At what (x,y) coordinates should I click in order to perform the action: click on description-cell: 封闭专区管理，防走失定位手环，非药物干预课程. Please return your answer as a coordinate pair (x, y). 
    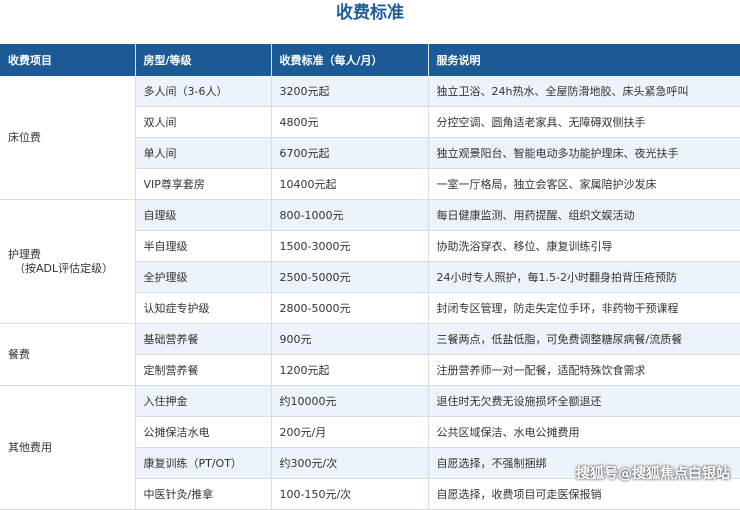
    Looking at the image, I should click on (584, 308).